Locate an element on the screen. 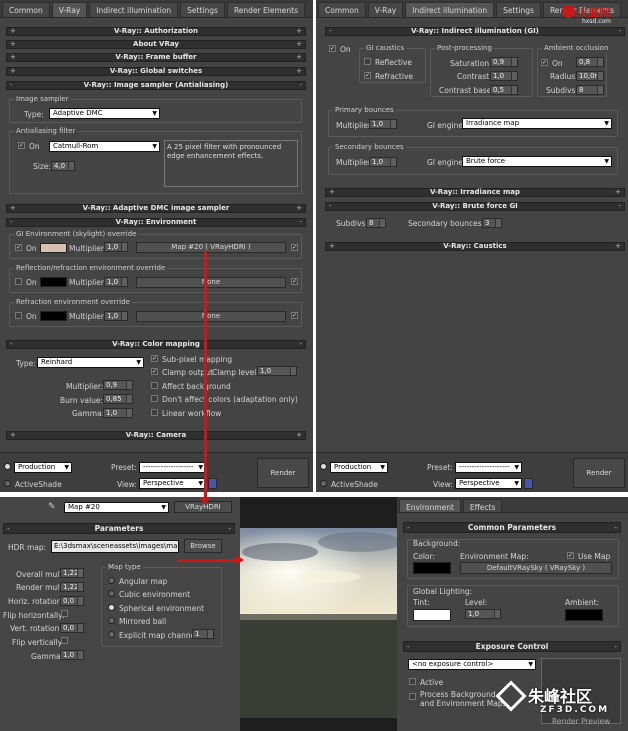 This screenshot has height=731, width=628. rollout-environment: - - V-Ray:: Environment is located at coordinates (156, 222).